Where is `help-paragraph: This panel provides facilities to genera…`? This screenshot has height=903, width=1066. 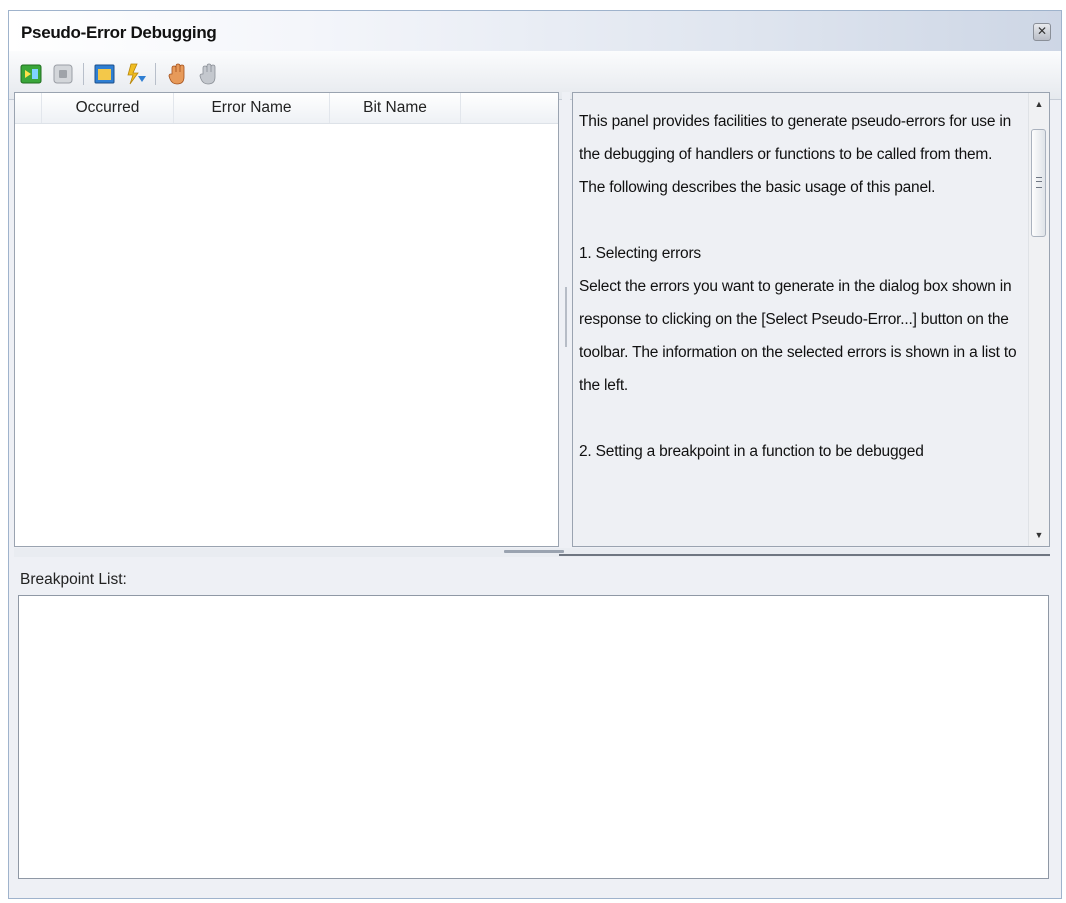
help-paragraph: This panel provides facilities to genera… is located at coordinates (795, 138).